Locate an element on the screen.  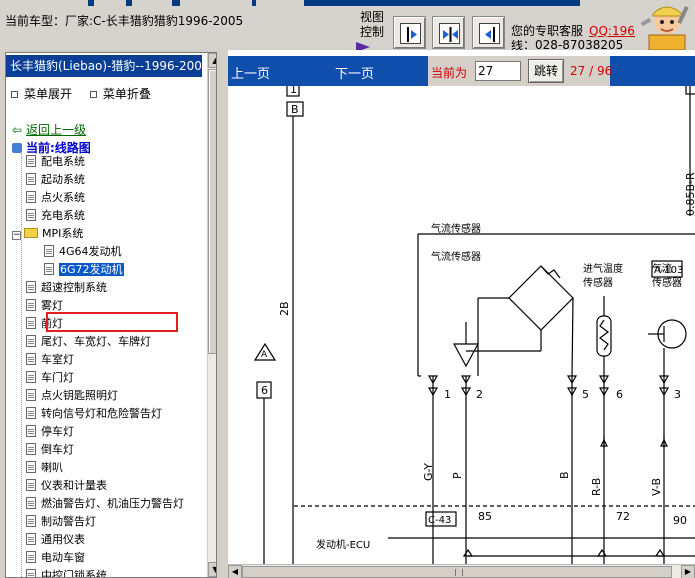
tree-folder: − MPI系统 is located at coordinates (47, 234).